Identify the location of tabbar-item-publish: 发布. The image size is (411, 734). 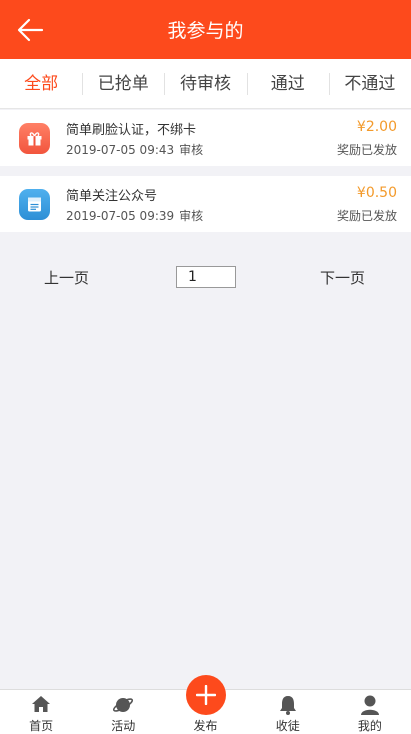
(205, 704).